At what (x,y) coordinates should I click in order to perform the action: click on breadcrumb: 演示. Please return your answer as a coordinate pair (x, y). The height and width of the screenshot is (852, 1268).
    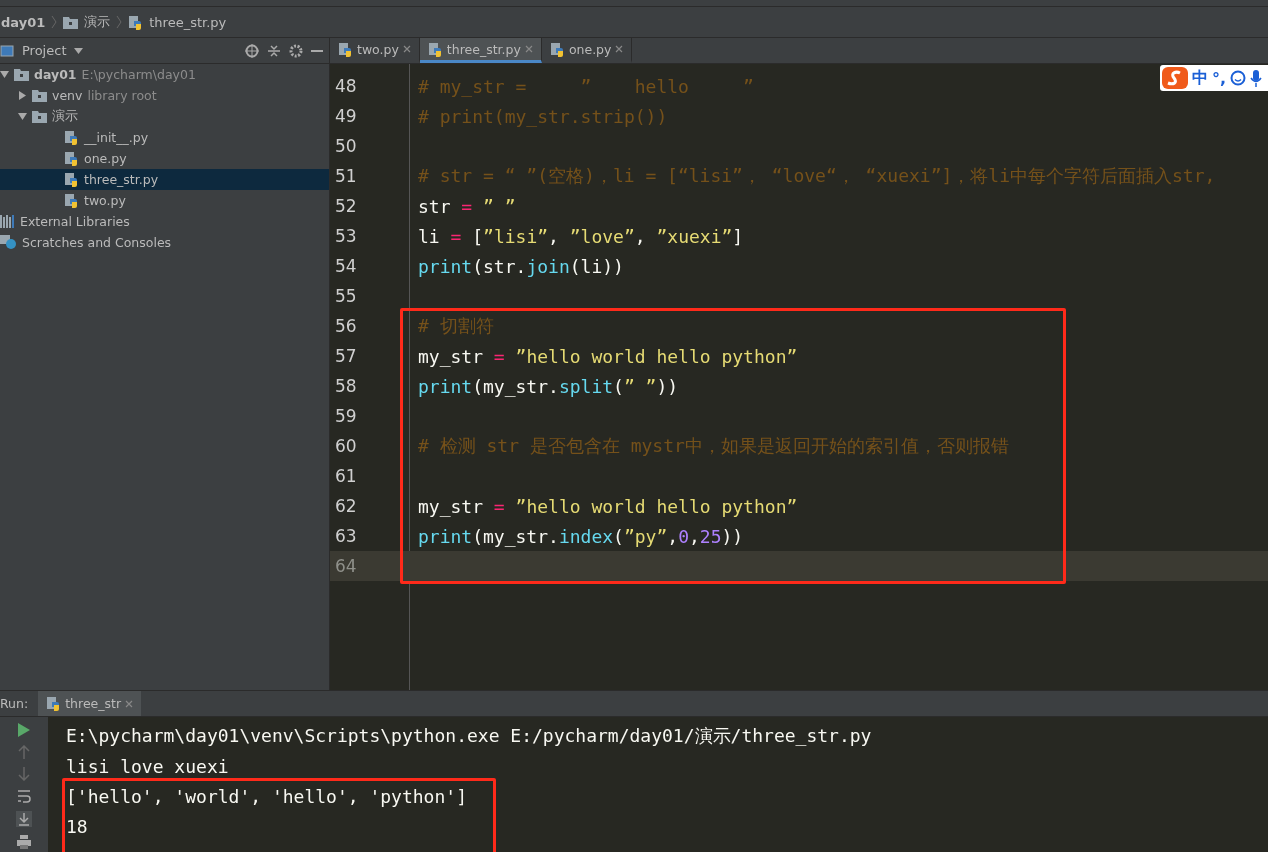
    Looking at the image, I should click on (97, 22).